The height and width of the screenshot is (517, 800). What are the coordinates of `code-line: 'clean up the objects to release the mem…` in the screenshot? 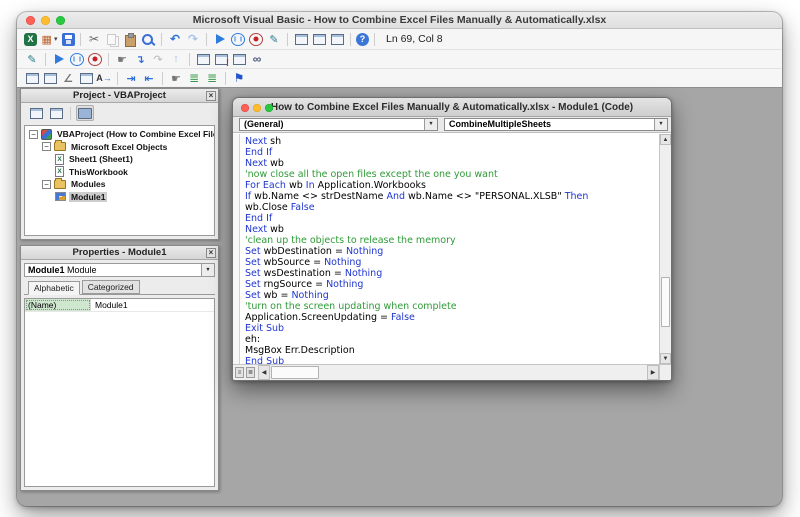 It's located at (350, 240).